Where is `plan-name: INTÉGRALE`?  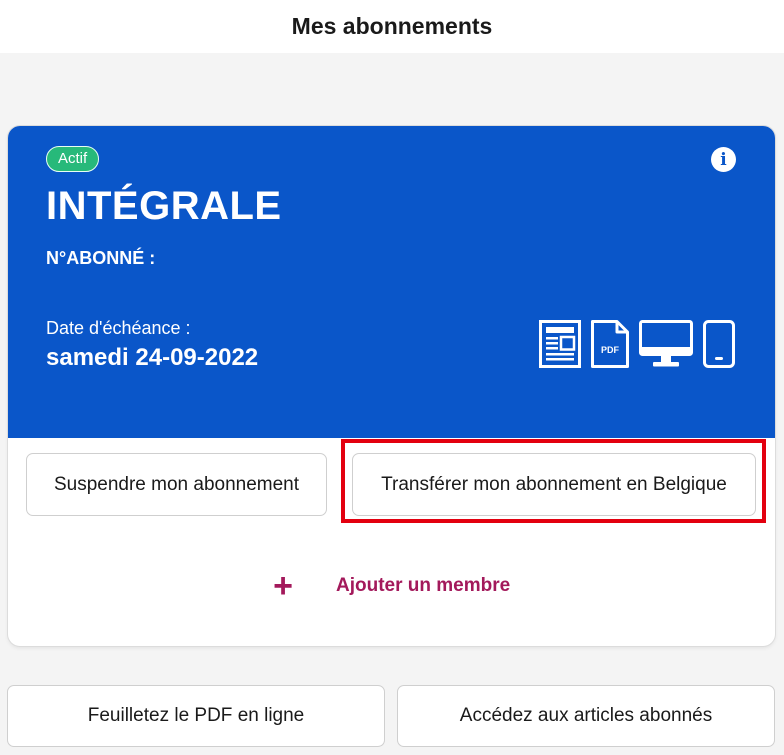 plan-name: INTÉGRALE is located at coordinates (164, 206).